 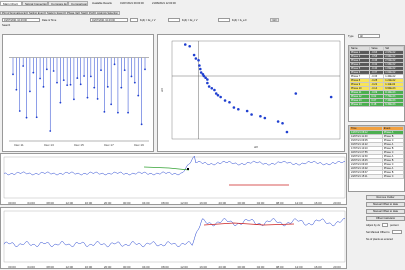 I want to click on type-select: All, so click(x=369, y=36).